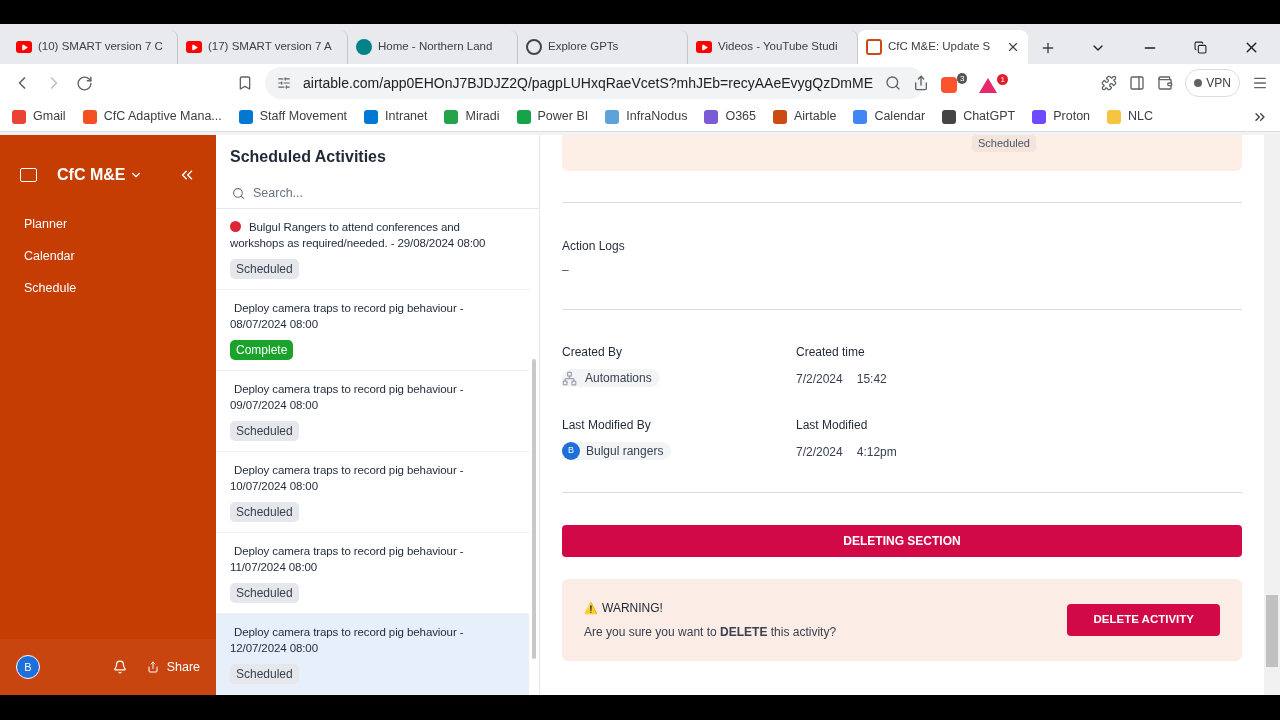 This screenshot has width=1280, height=720. I want to click on app-title: CfC M&E, so click(91, 175).